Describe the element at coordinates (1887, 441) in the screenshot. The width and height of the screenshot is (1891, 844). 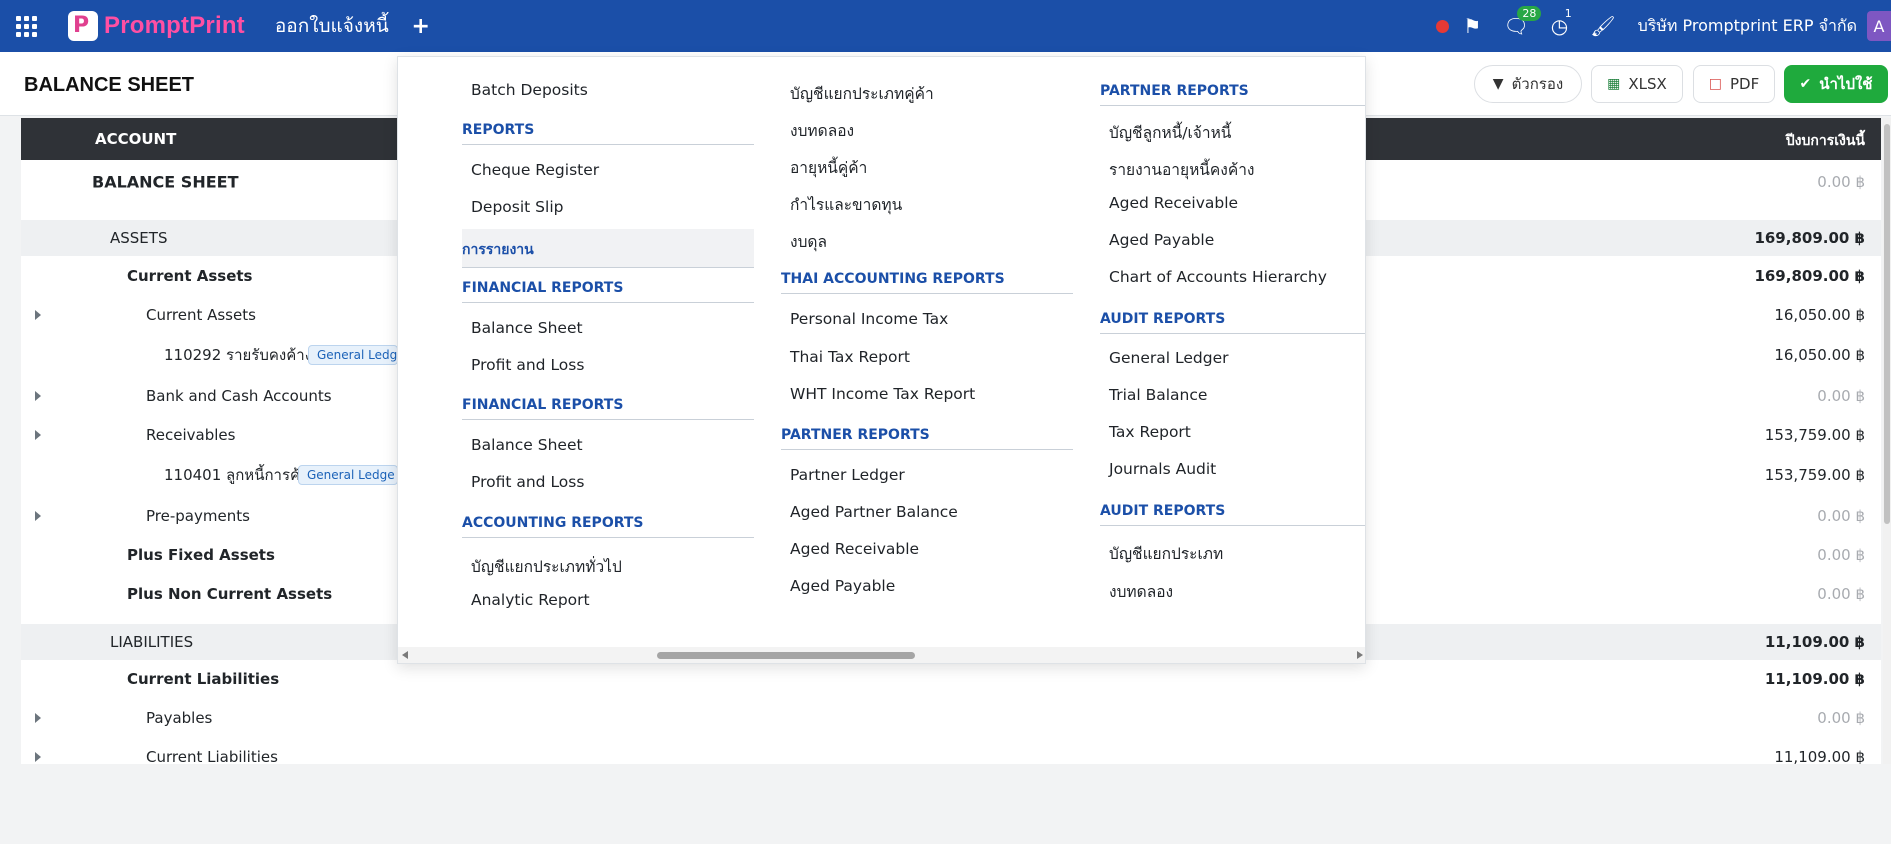
I see `vertical-scrollbar` at that location.